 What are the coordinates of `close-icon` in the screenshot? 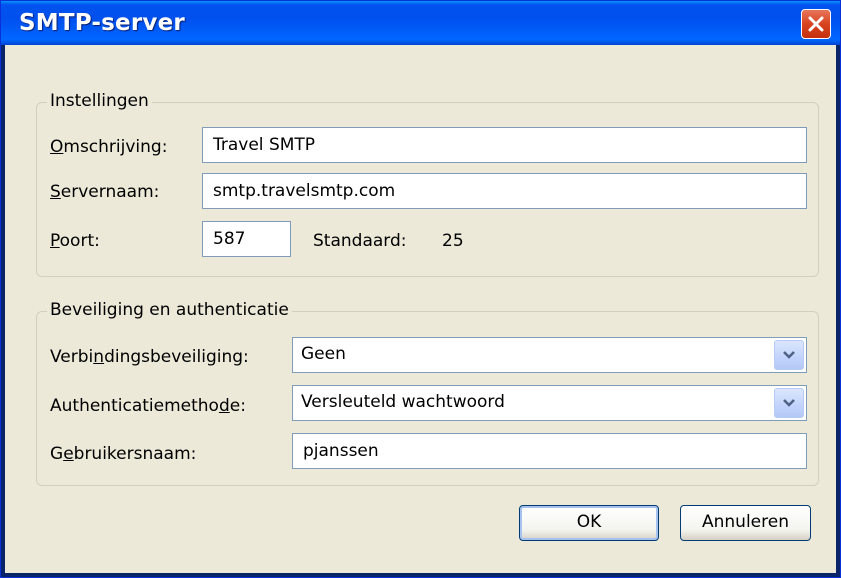 It's located at (816, 24).